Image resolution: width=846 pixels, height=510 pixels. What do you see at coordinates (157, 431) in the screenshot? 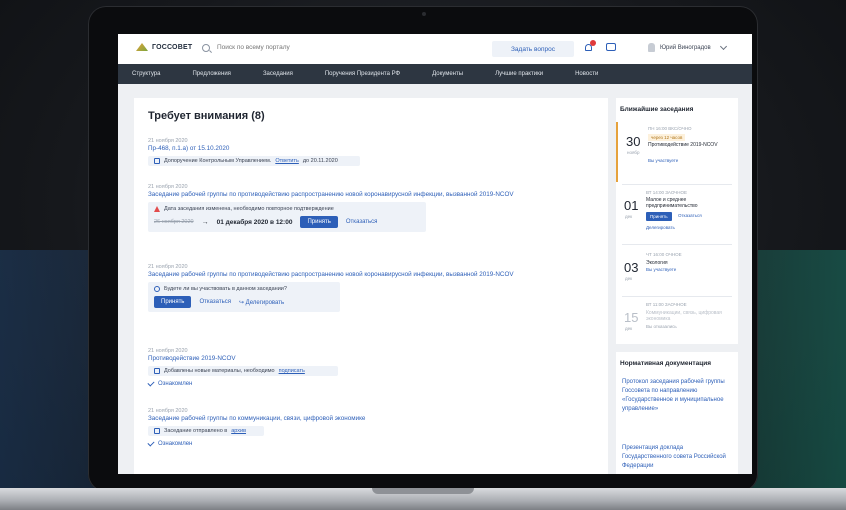
I see `archive-icon` at bounding box center [157, 431].